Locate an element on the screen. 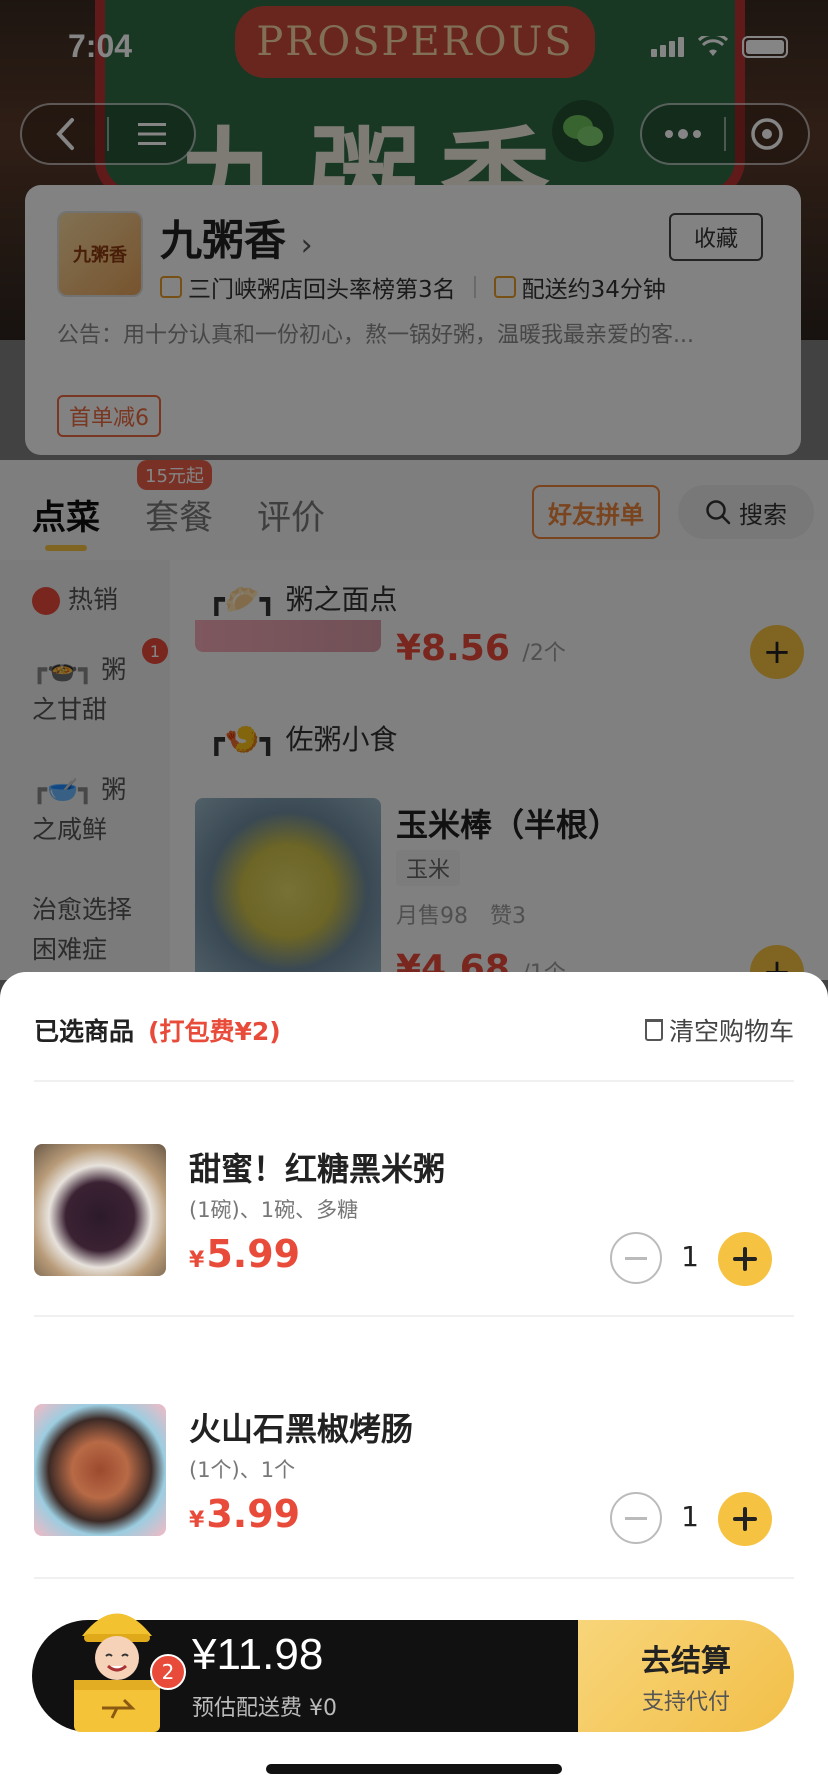 The image size is (828, 1792). clear-cart-button: 清空购物车 is located at coordinates (719, 1030).